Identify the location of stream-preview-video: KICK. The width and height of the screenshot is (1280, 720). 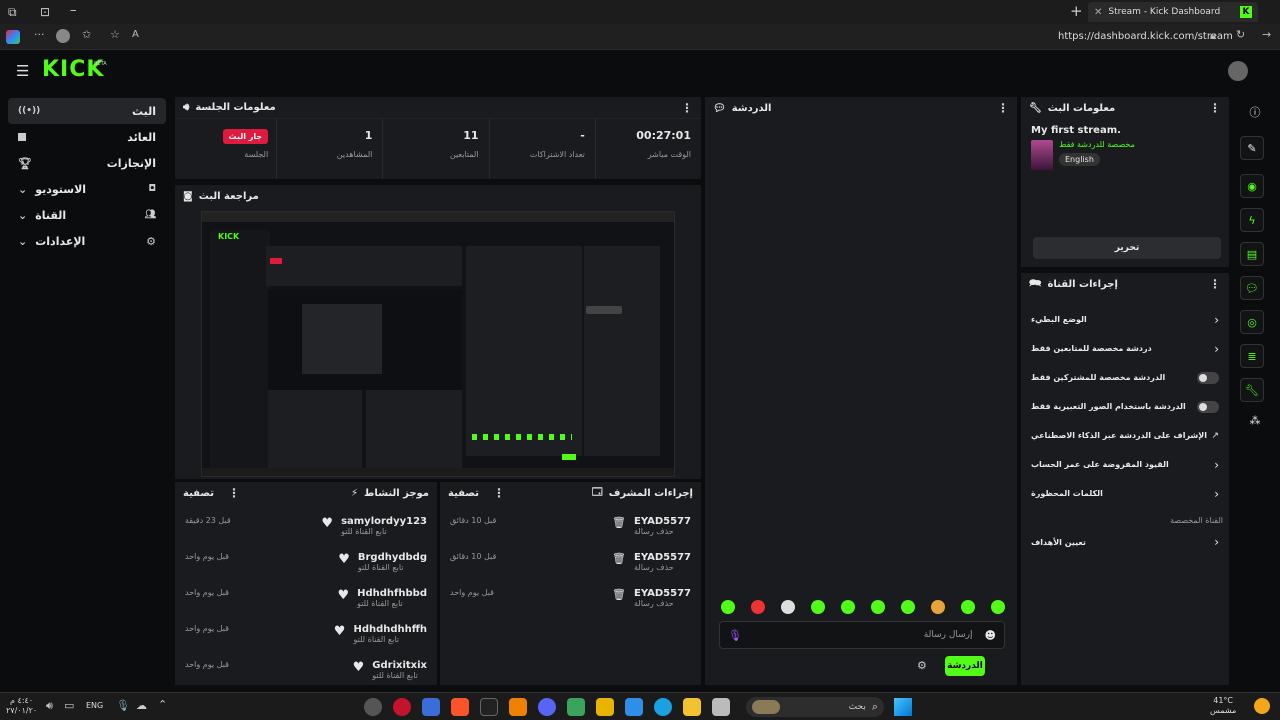
(438, 344).